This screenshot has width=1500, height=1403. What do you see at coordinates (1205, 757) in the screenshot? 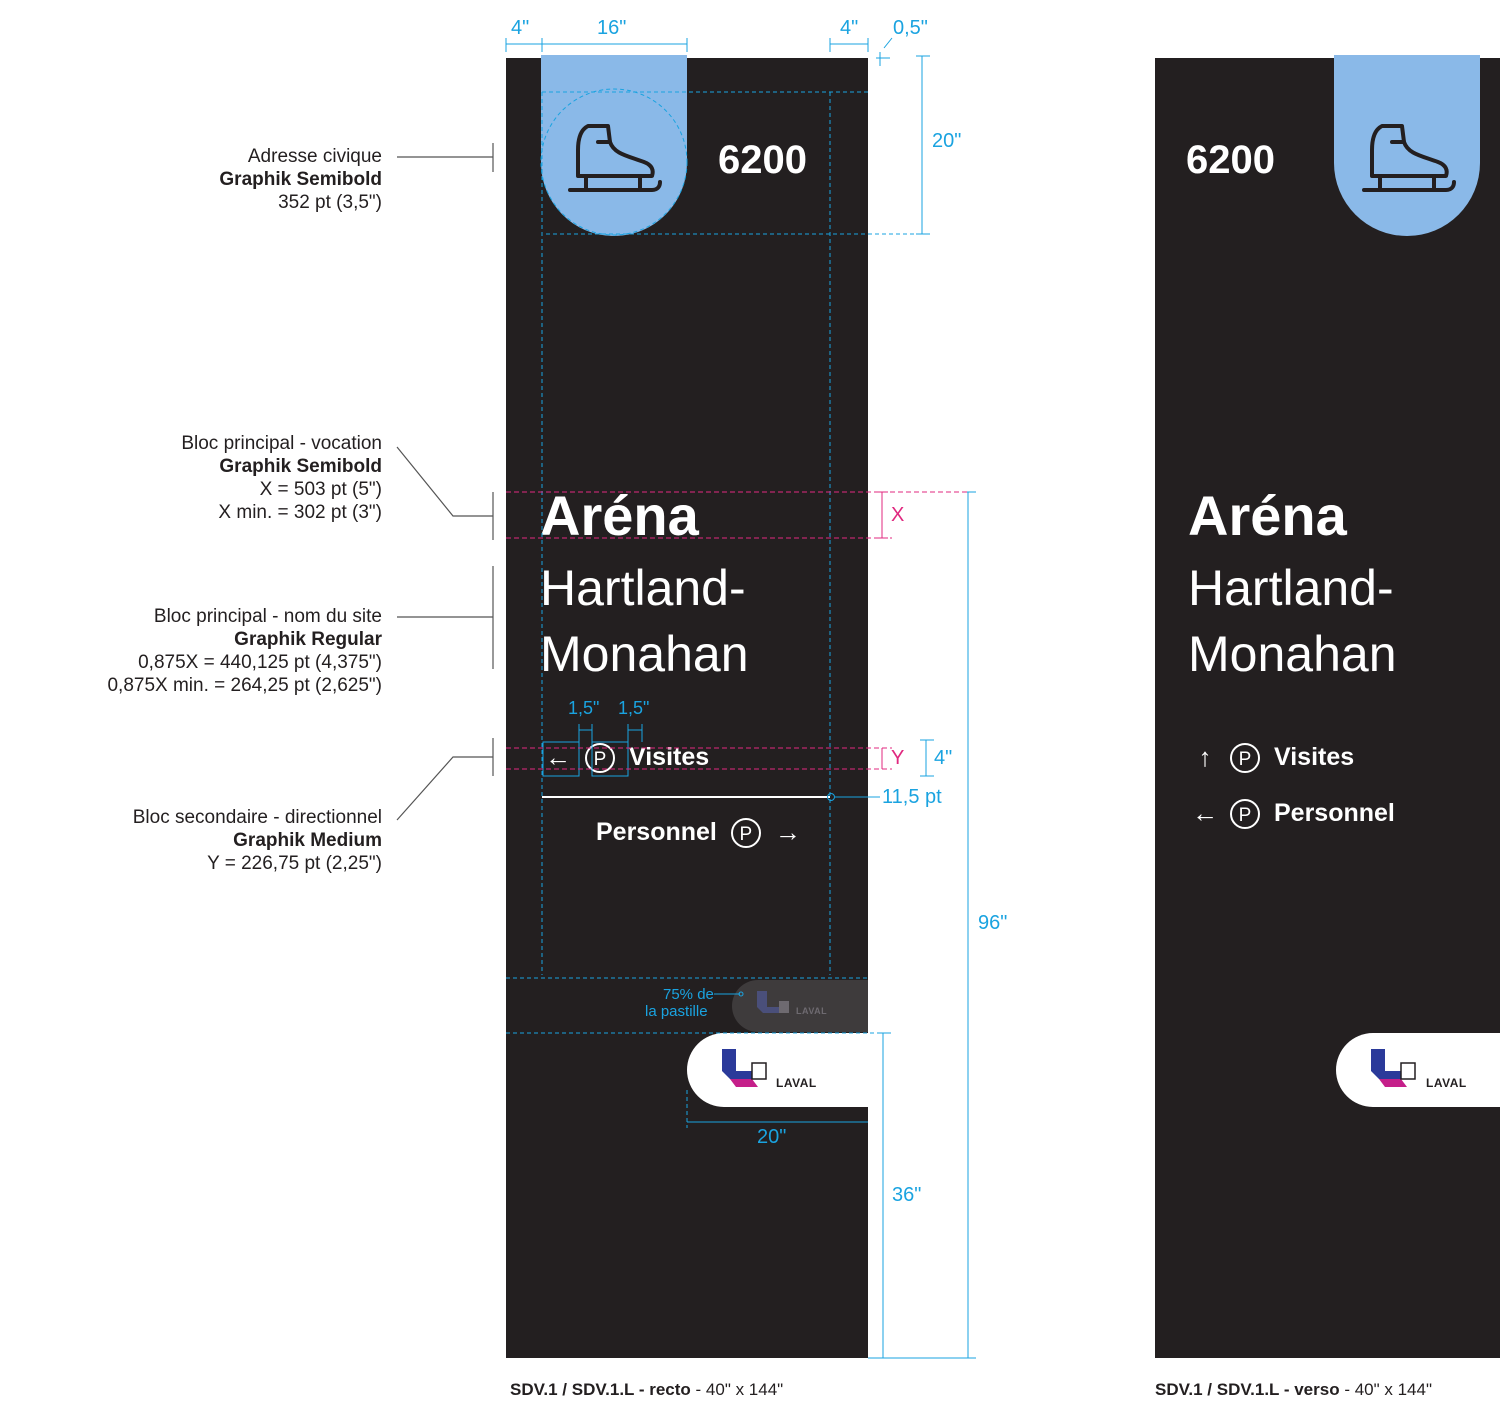
I see `arrow-up-icon: ↑` at bounding box center [1205, 757].